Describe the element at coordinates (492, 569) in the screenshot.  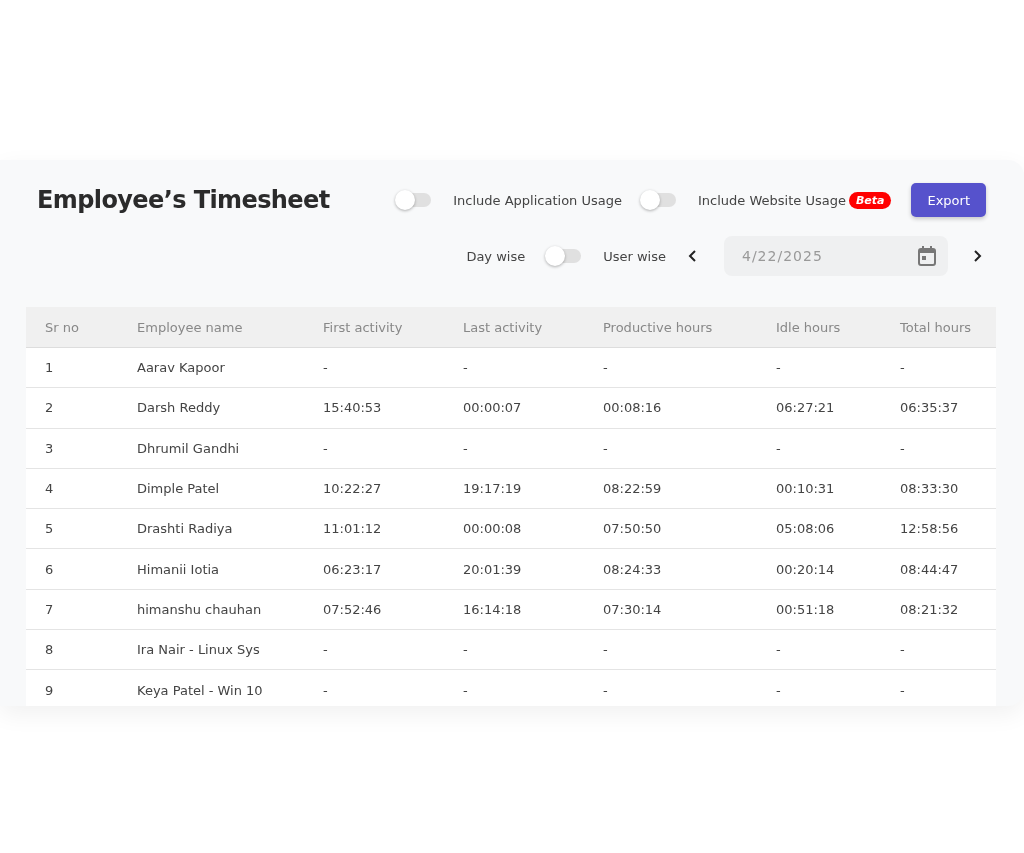
I see `table-cell-text: 20:01:39` at that location.